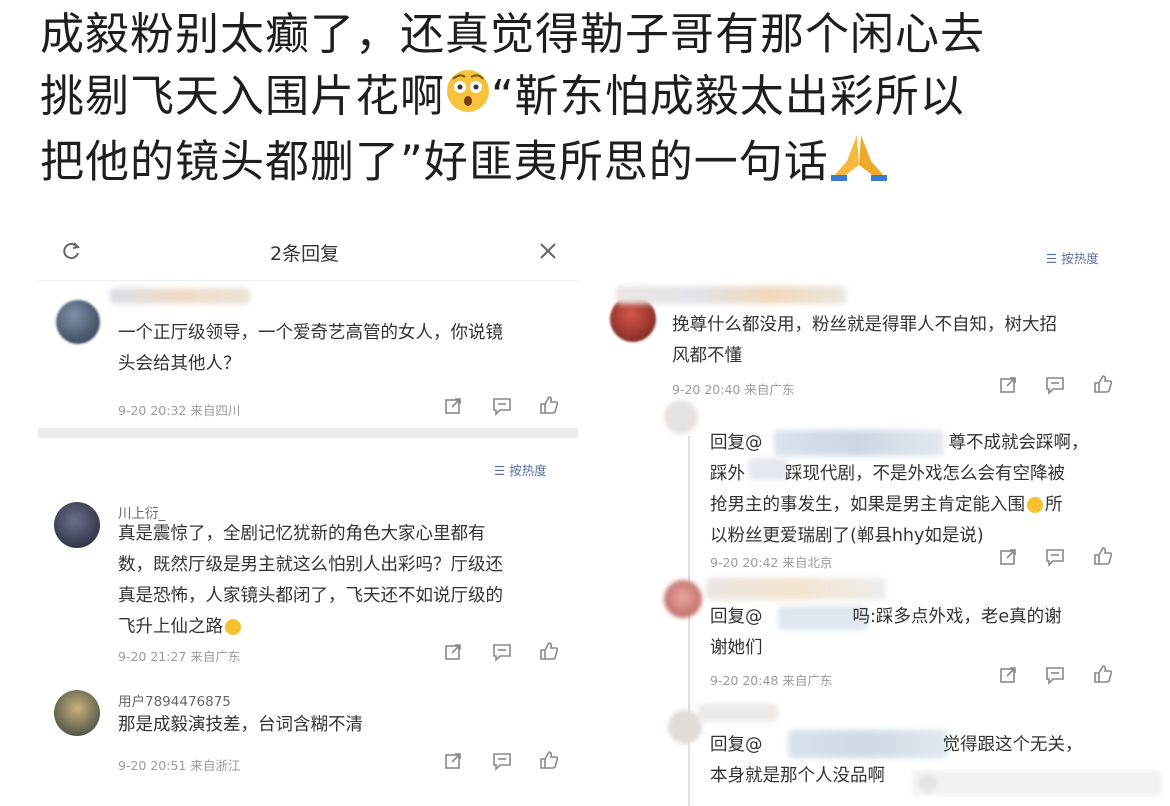  I want to click on comment-line: 抢男主的事发生，如果是男主肯定能入围所, so click(899, 505).